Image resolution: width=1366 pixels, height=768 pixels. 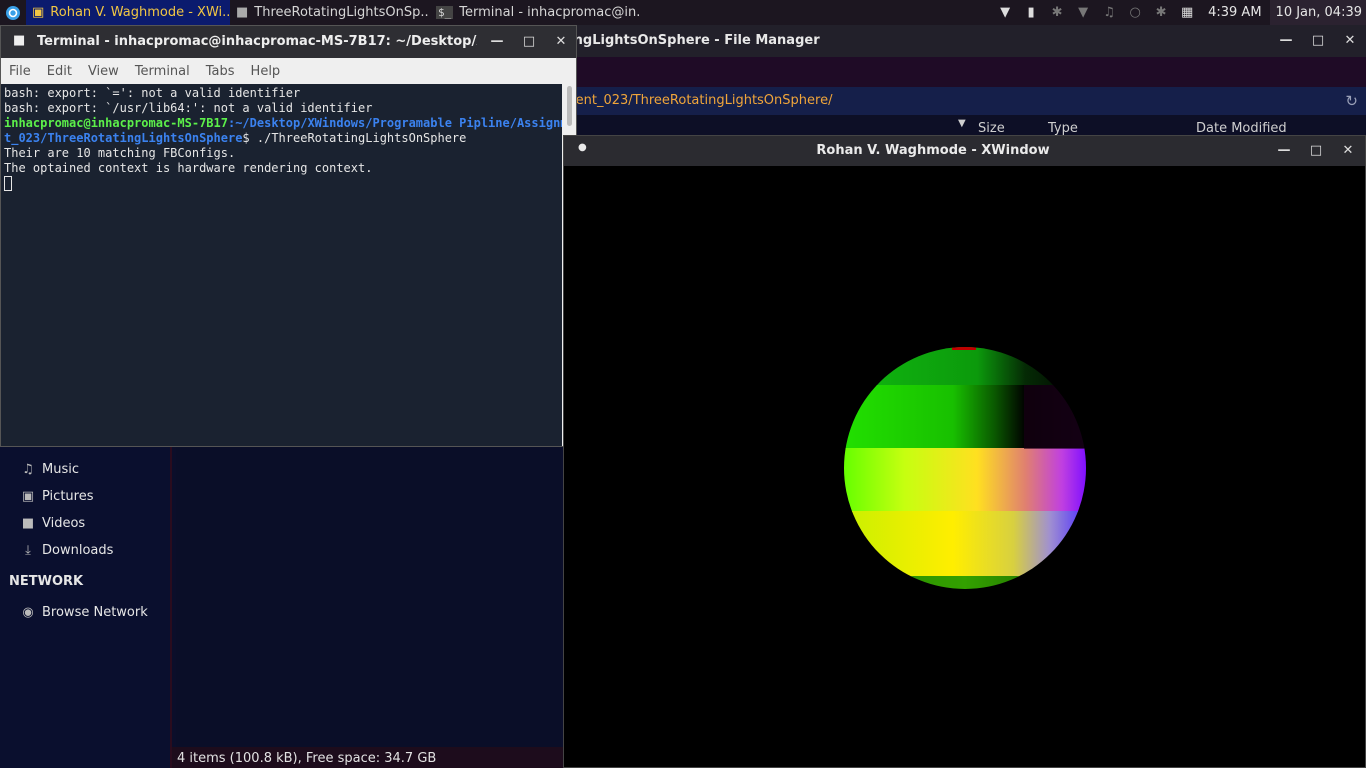 I want to click on sidebar-item-label: Downloads, so click(x=78, y=550).